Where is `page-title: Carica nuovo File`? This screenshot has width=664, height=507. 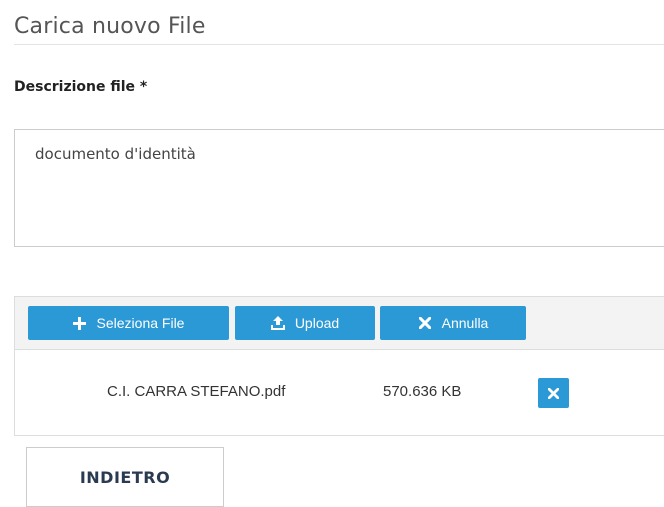 page-title: Carica nuovo File is located at coordinates (110, 26).